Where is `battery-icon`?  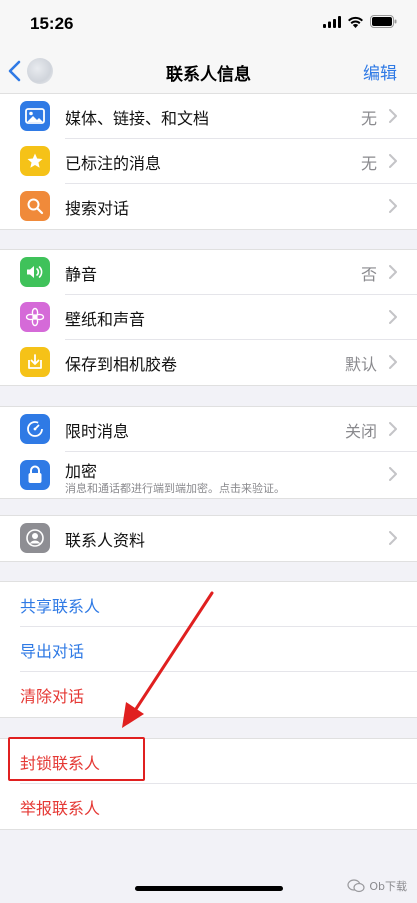
battery-icon is located at coordinates (383, 21).